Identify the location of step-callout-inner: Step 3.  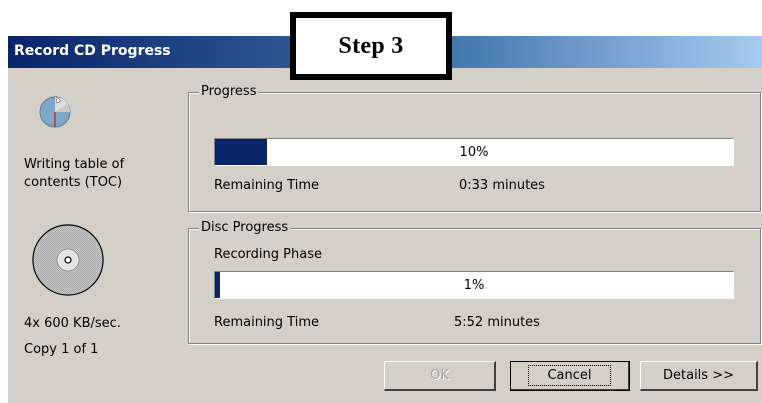
(371, 46).